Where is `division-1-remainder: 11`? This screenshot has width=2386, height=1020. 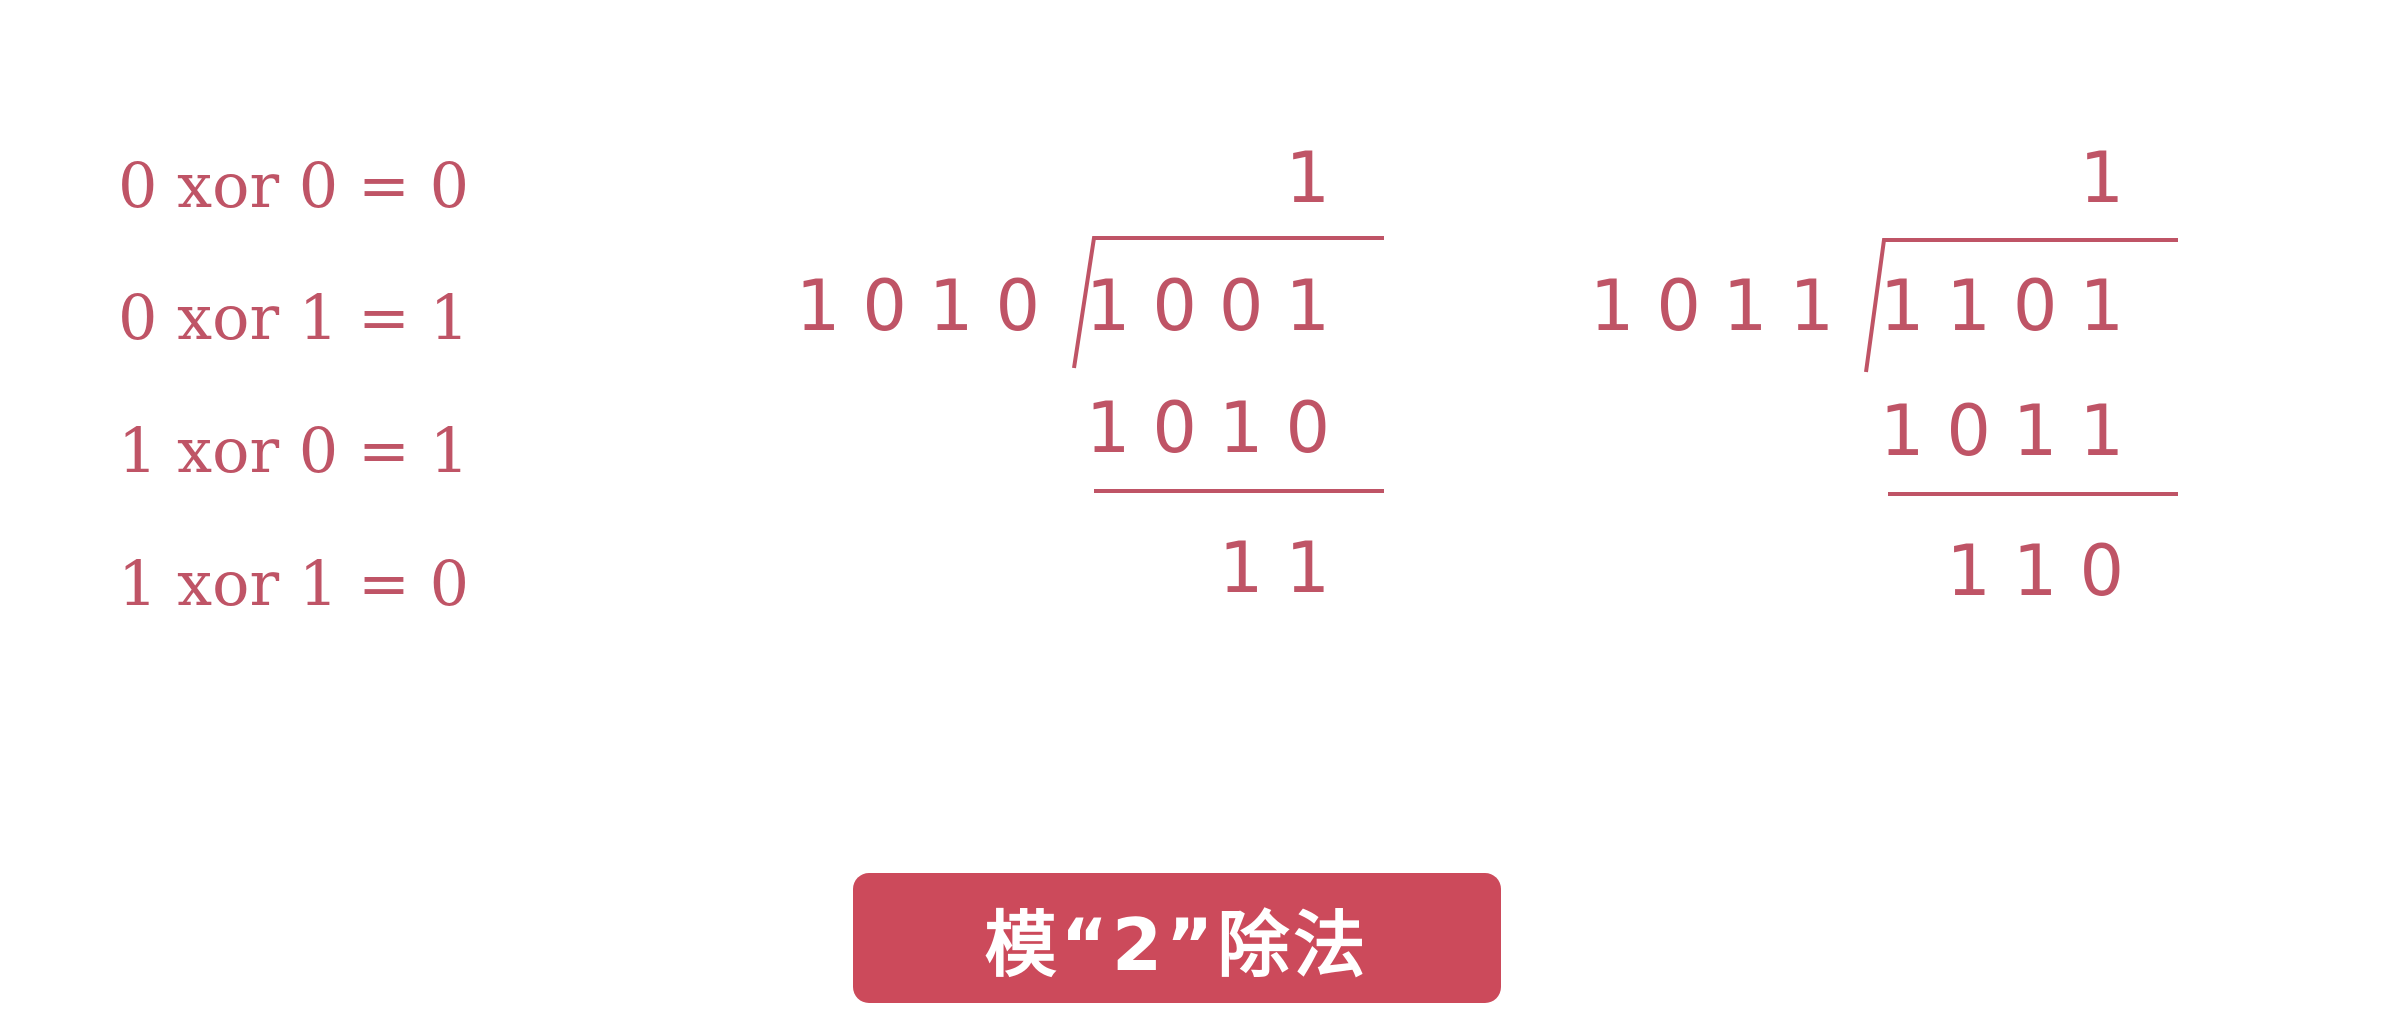
division-1-remainder: 11 is located at coordinates (1285, 568).